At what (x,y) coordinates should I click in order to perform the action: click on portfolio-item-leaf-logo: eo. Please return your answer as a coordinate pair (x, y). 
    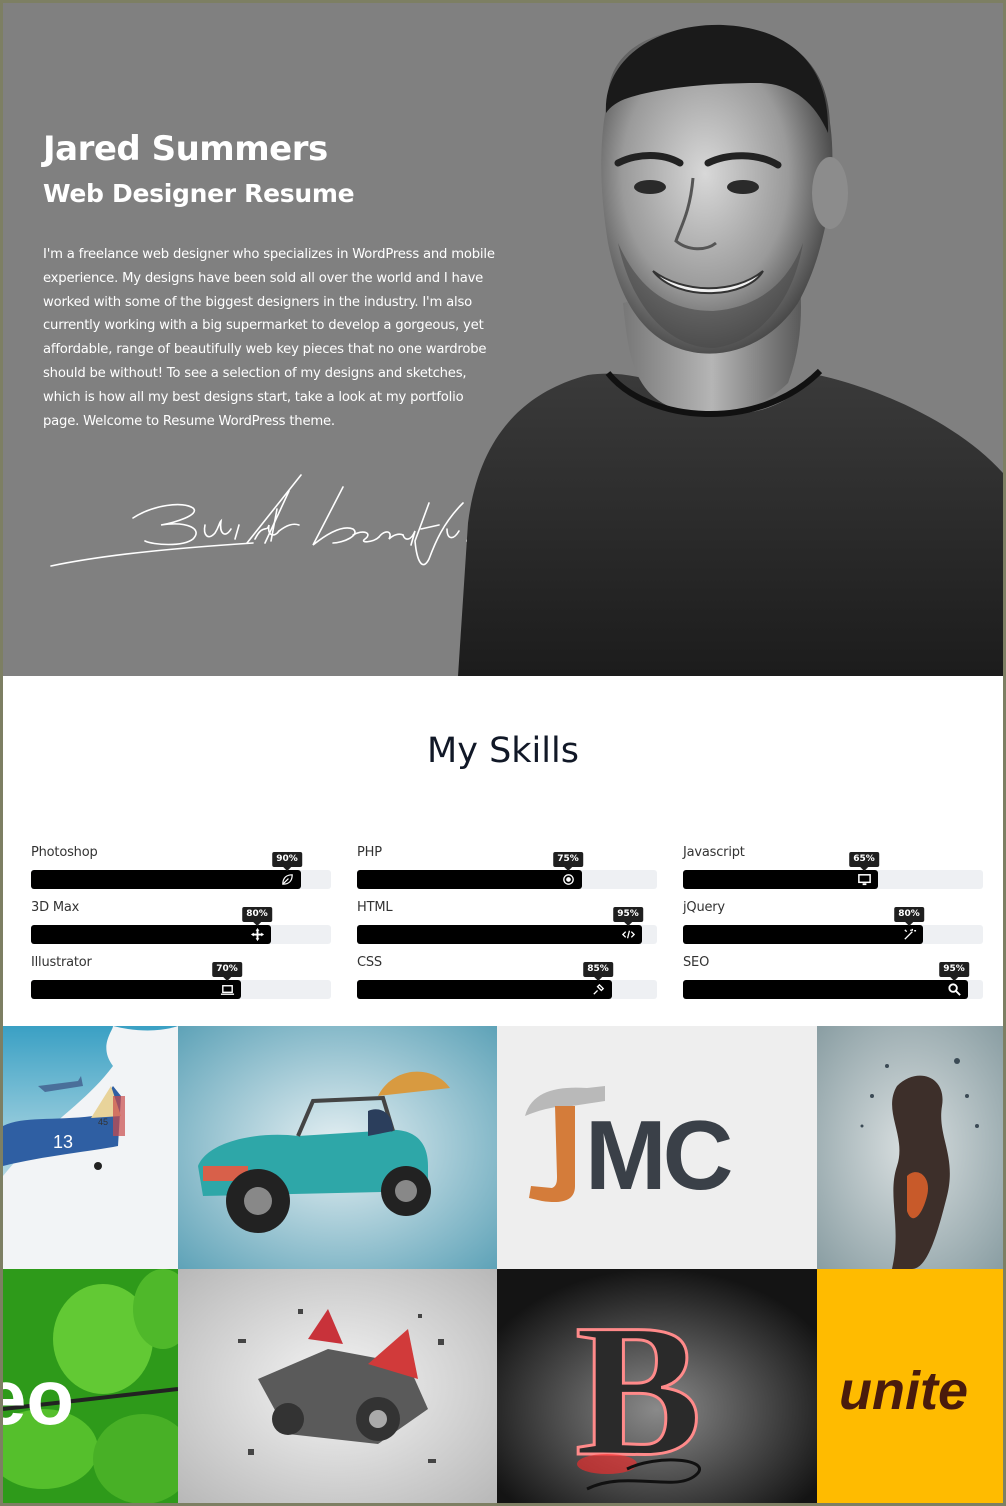
    Looking at the image, I should click on (90, 1386).